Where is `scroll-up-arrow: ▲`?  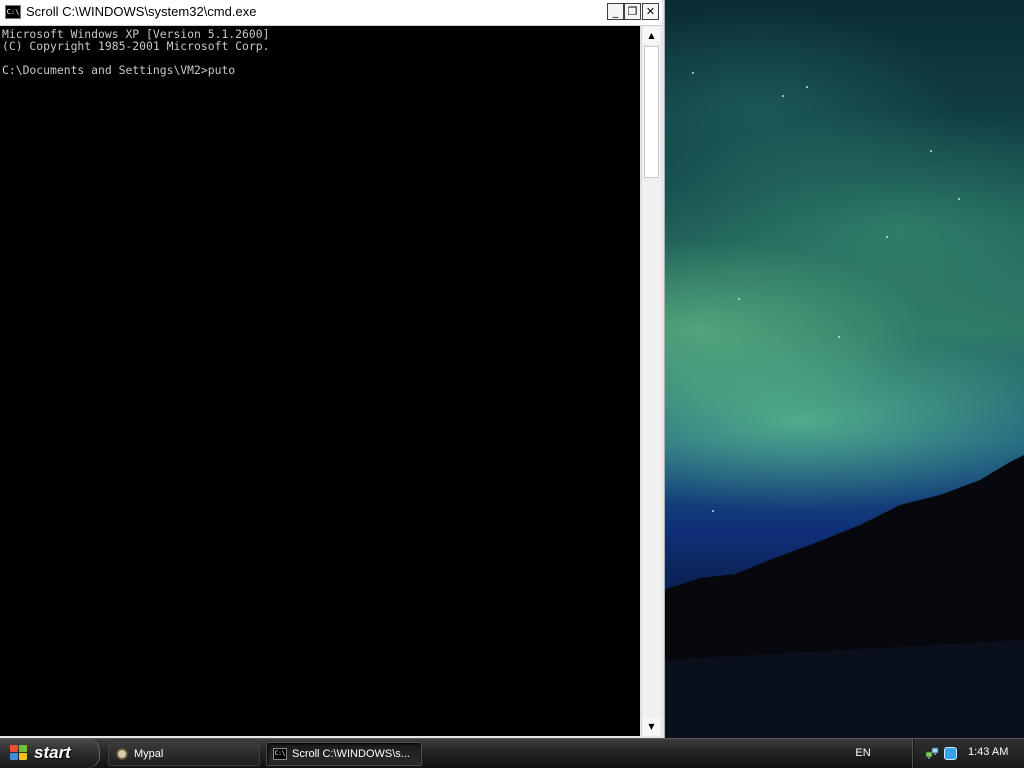 scroll-up-arrow: ▲ is located at coordinates (651, 35).